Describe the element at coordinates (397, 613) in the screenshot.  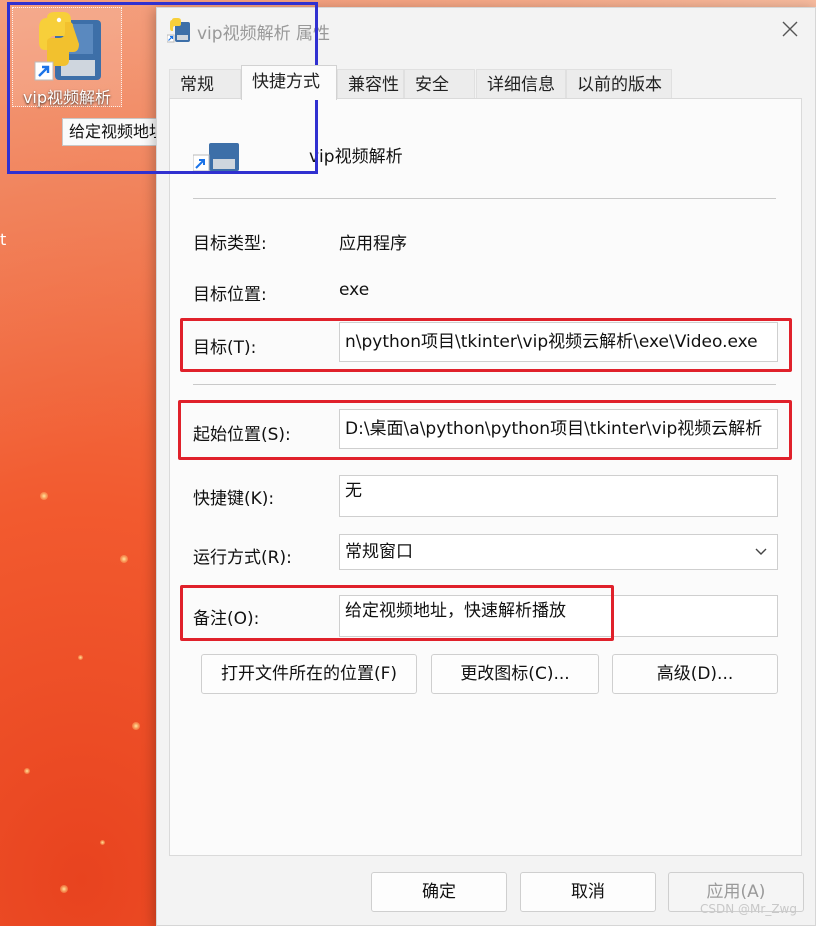
I see `annotation-highlight-comment` at that location.